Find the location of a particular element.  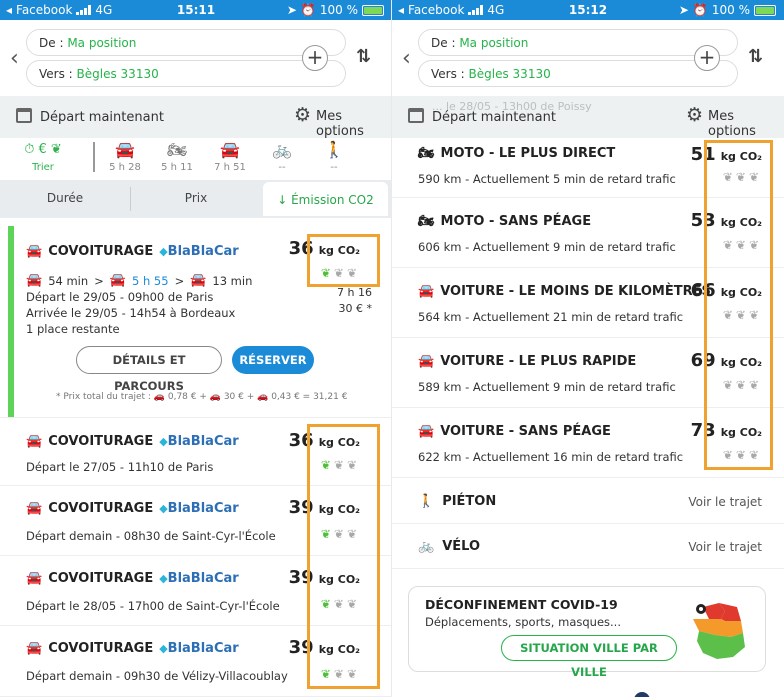

mode-bike: 🚲 -- is located at coordinates (282, 155).